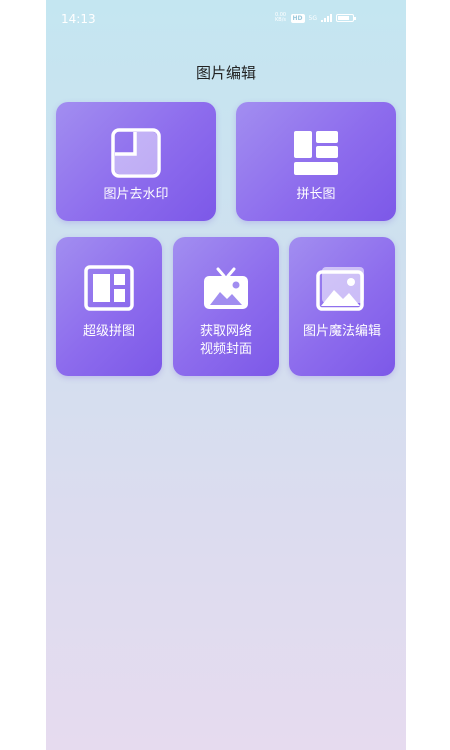 This screenshot has width=450, height=750. What do you see at coordinates (108, 331) in the screenshot?
I see `tool-label: 超级拼图` at bounding box center [108, 331].